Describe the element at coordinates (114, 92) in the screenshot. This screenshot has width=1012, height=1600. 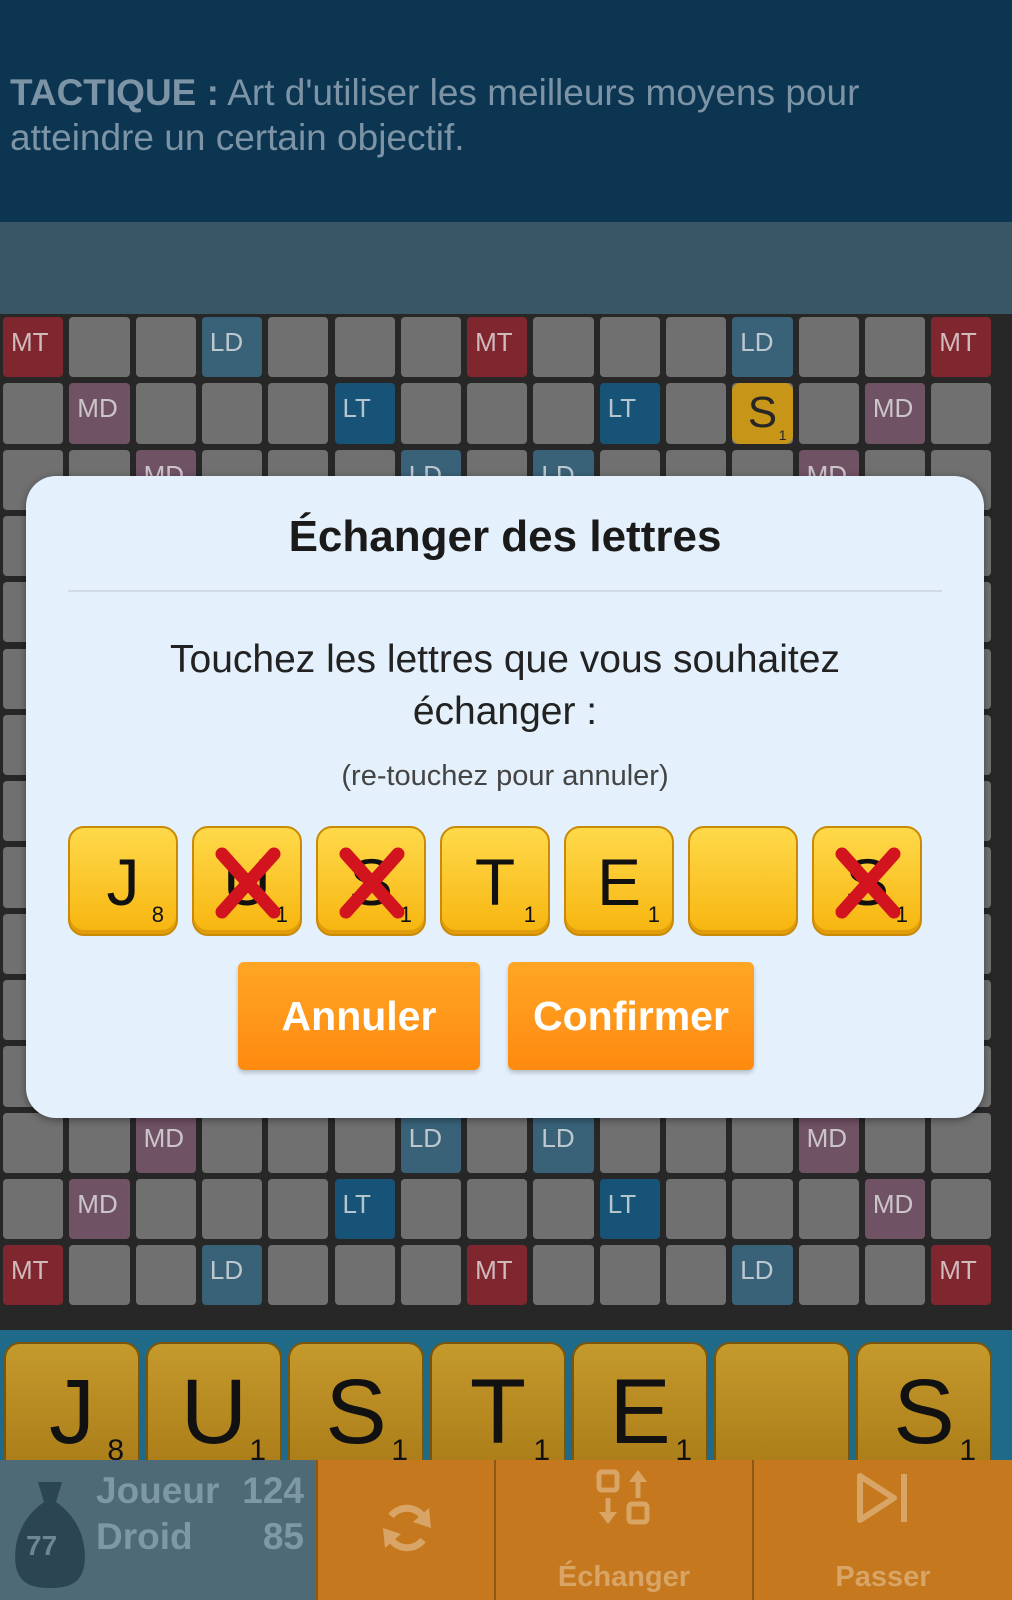
I see `definition-term: TACTIQUE :` at that location.